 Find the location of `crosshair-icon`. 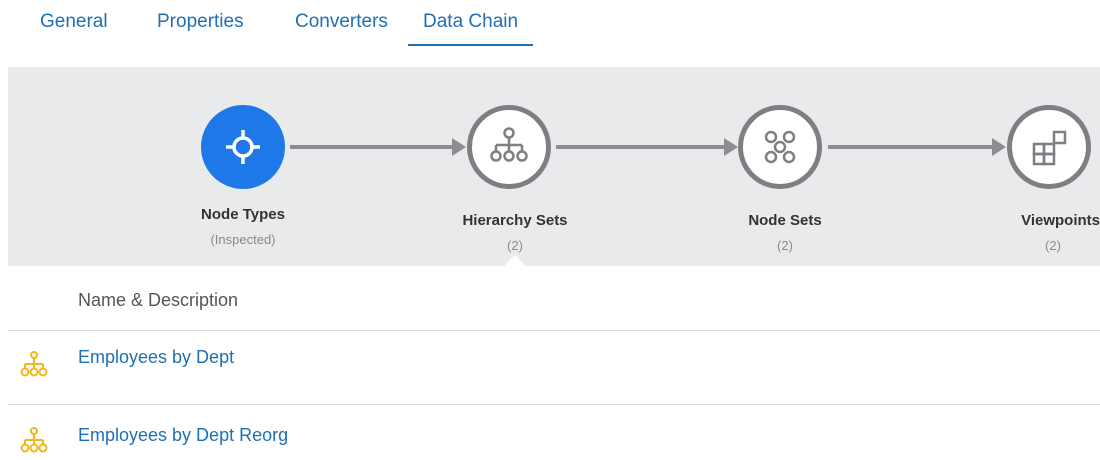

crosshair-icon is located at coordinates (243, 147).